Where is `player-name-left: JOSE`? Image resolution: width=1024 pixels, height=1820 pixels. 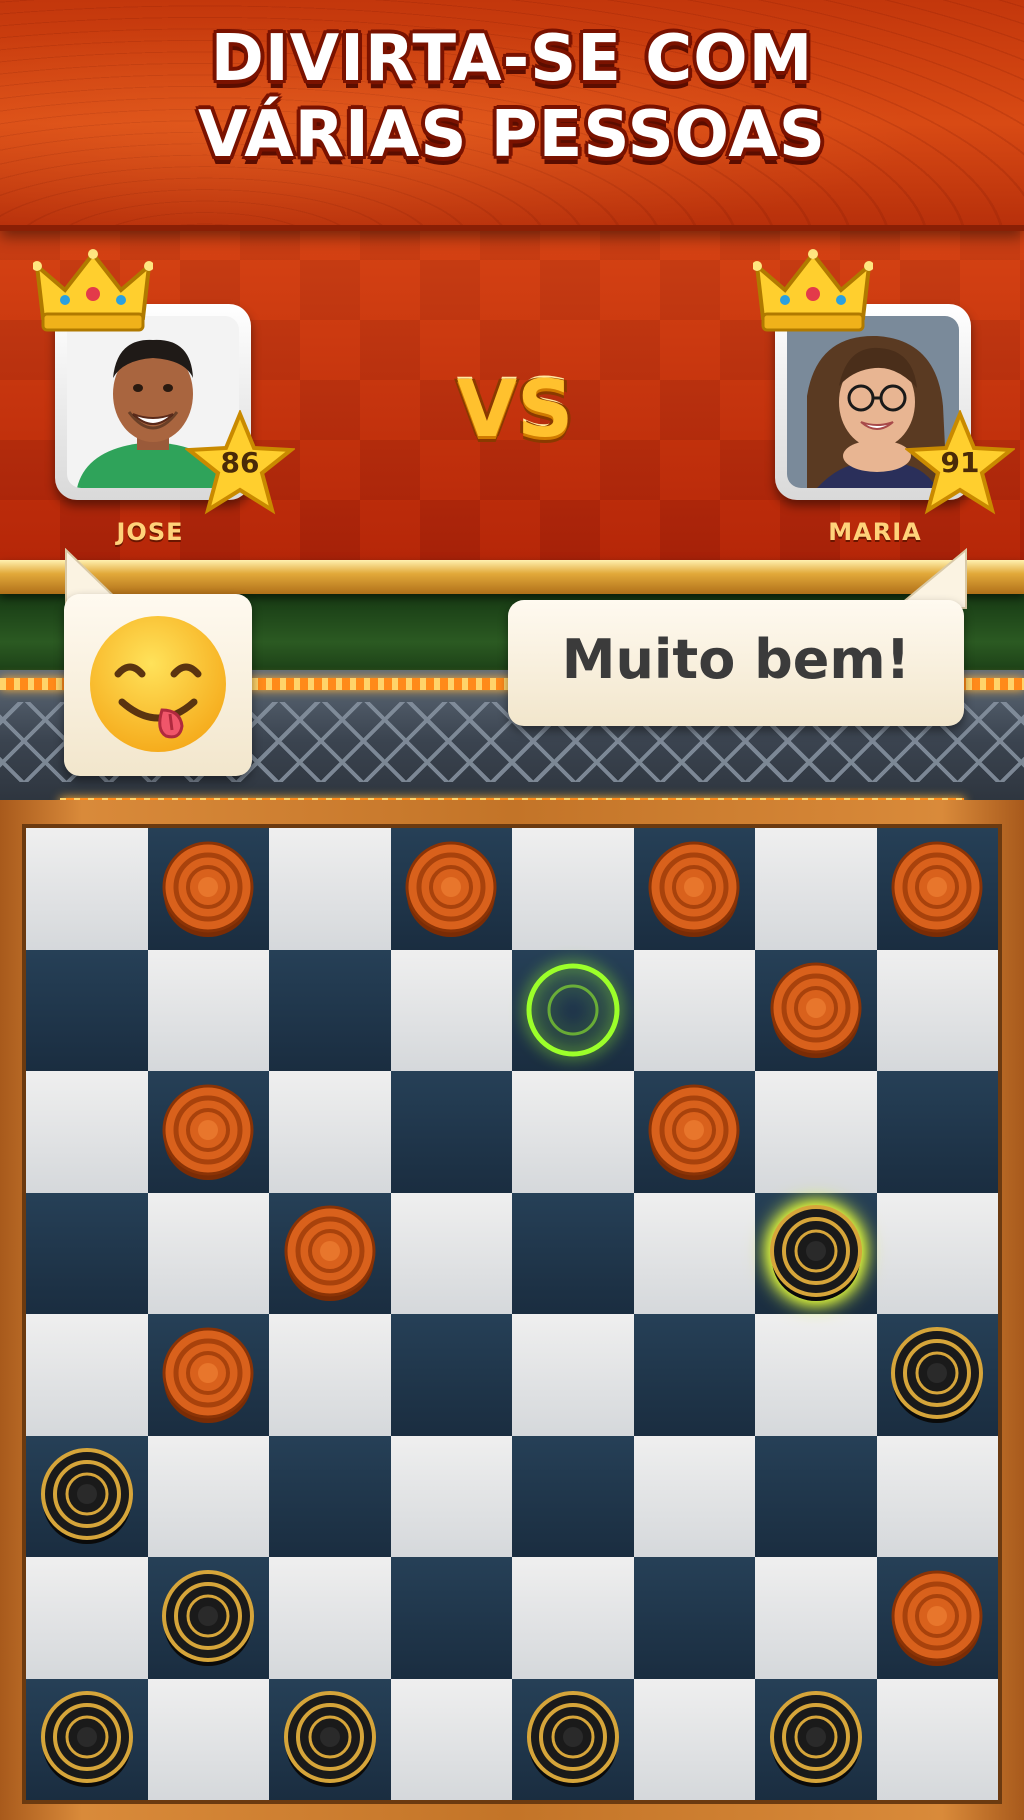
player-name-left: JOSE is located at coordinates (150, 532).